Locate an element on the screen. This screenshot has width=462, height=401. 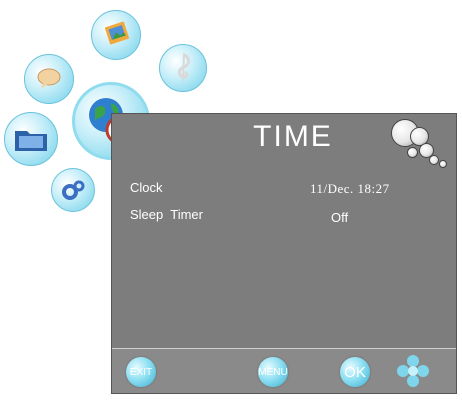
chat-icon is located at coordinates (49, 79).